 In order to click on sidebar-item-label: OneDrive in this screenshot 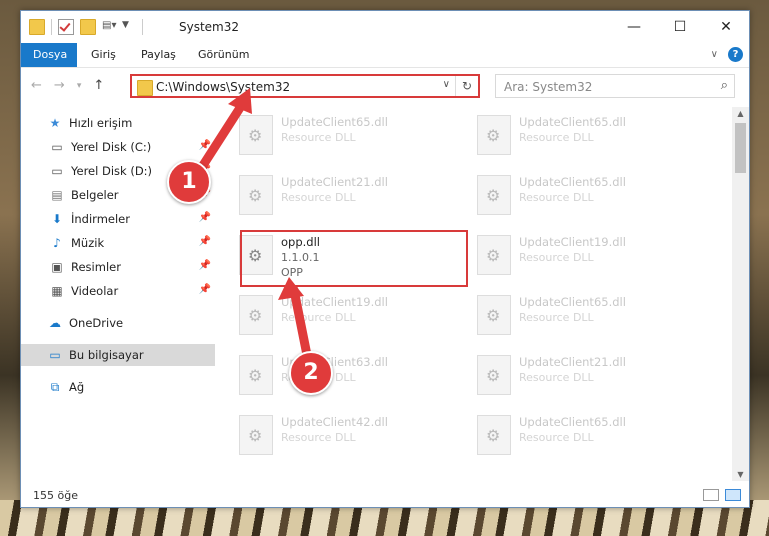, I will do `click(96, 323)`.